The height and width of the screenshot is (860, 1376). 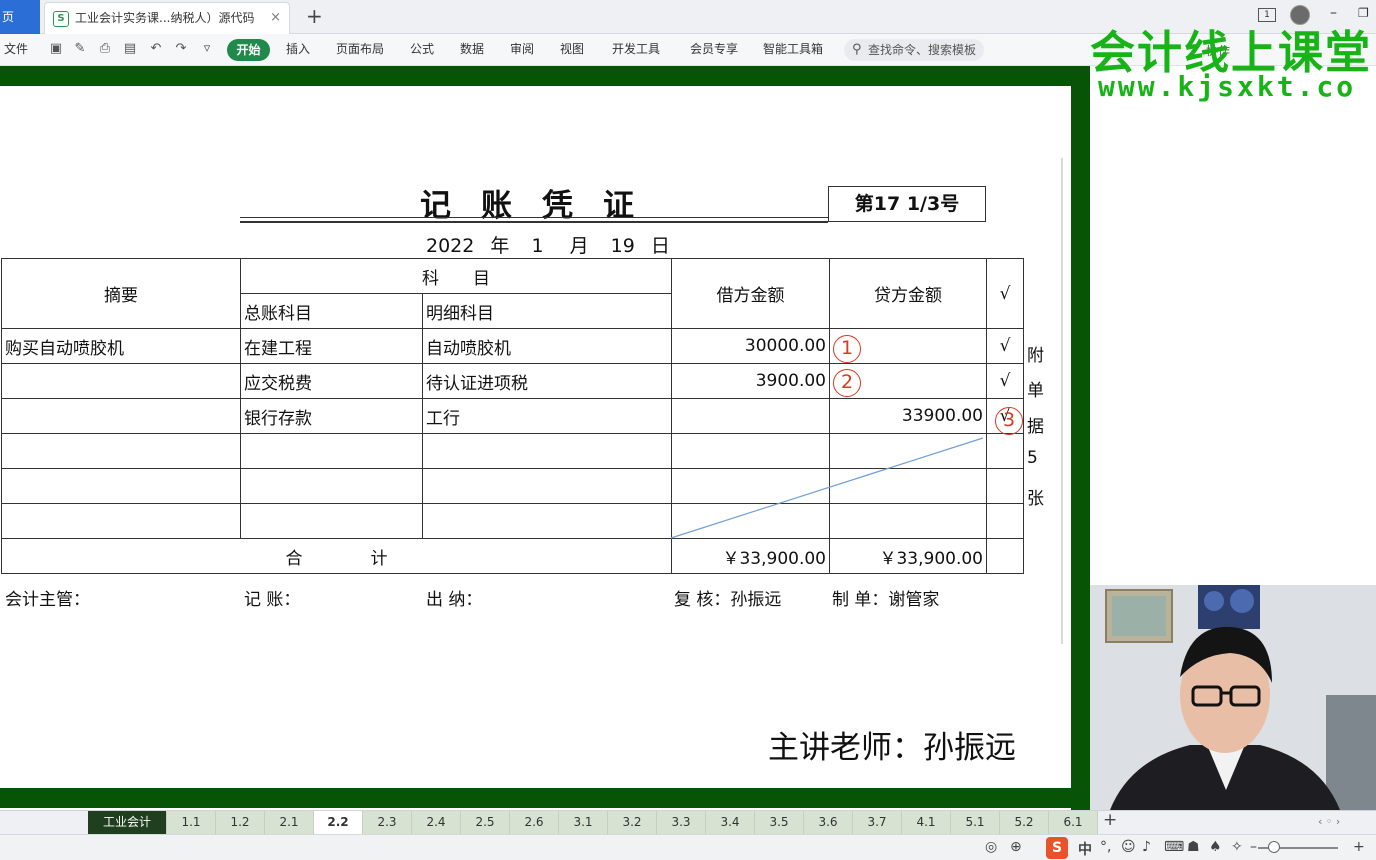 What do you see at coordinates (583, 823) in the screenshot?
I see `sheet-tab: 3.1` at bounding box center [583, 823].